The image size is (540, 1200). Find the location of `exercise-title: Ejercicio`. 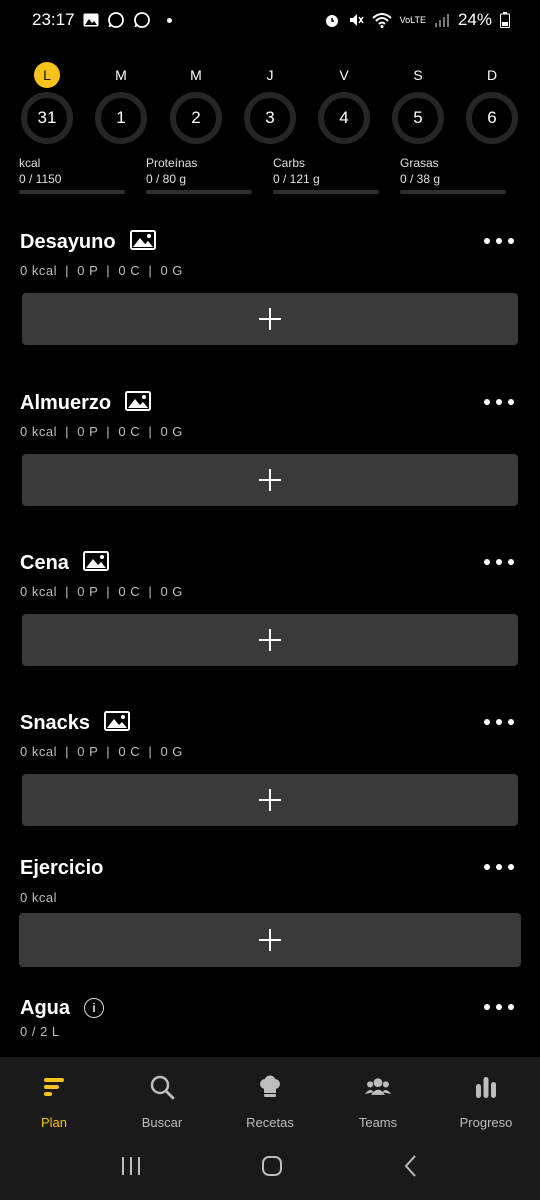

exercise-title: Ejercicio is located at coordinates (62, 867).